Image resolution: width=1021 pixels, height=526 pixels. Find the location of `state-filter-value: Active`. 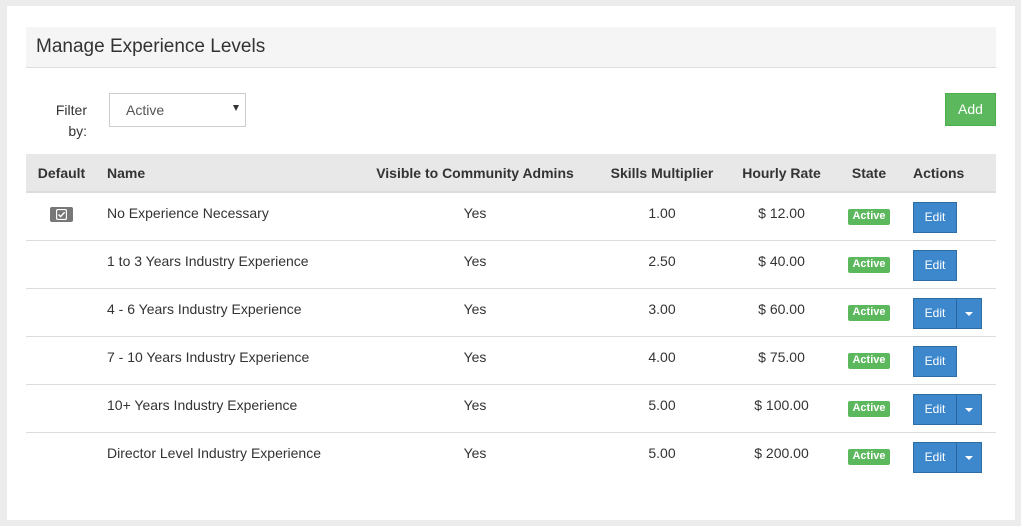

state-filter-value: Active is located at coordinates (145, 110).